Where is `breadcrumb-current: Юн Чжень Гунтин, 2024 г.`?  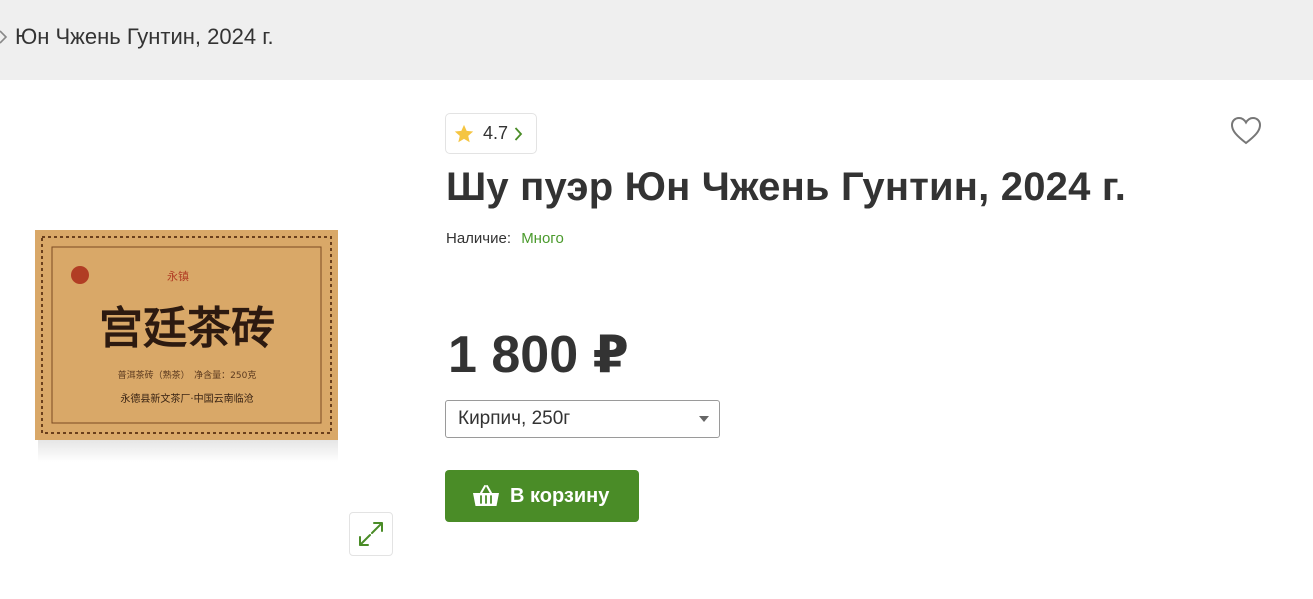 breadcrumb-current: Юн Чжень Гунтин, 2024 г. is located at coordinates (144, 36).